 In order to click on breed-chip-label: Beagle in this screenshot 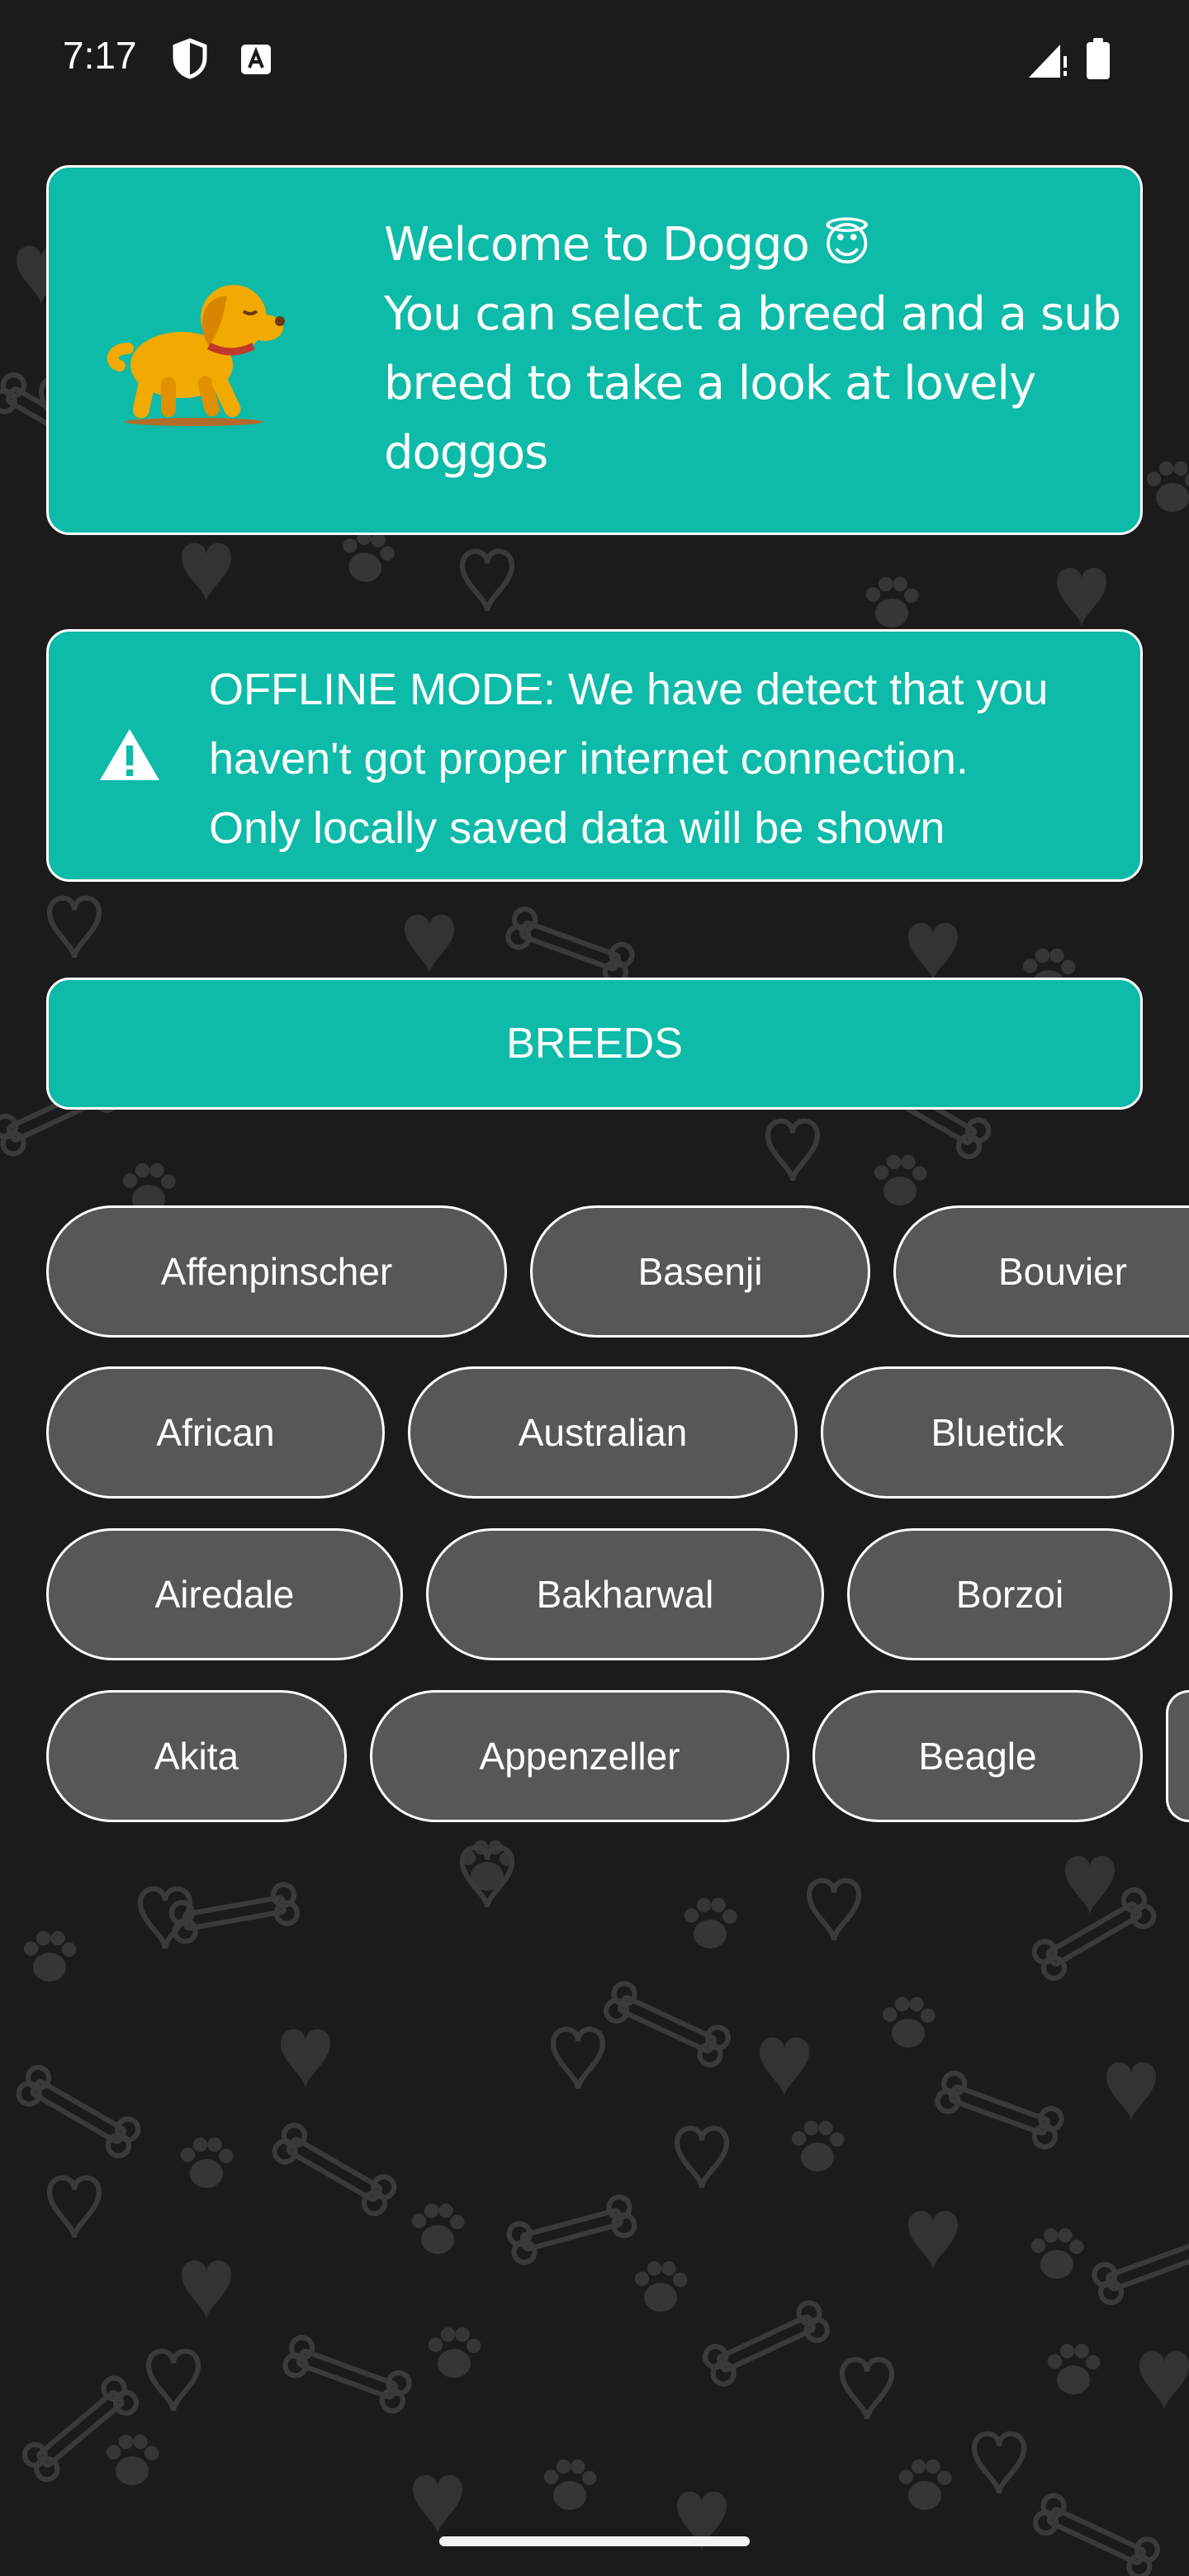, I will do `click(977, 1756)`.